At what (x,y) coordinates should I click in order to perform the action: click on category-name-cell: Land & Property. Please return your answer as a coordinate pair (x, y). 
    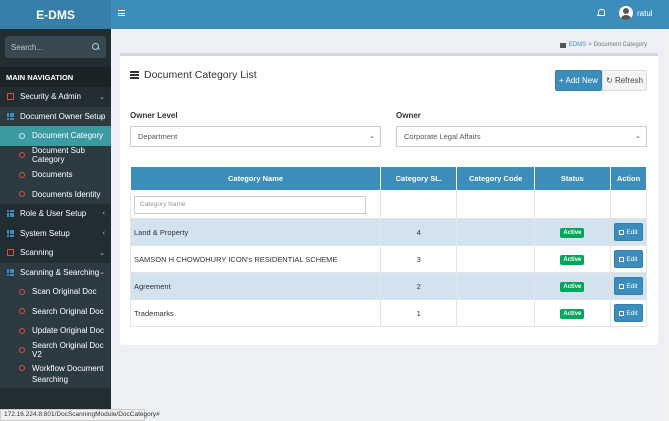
    Looking at the image, I should click on (255, 232).